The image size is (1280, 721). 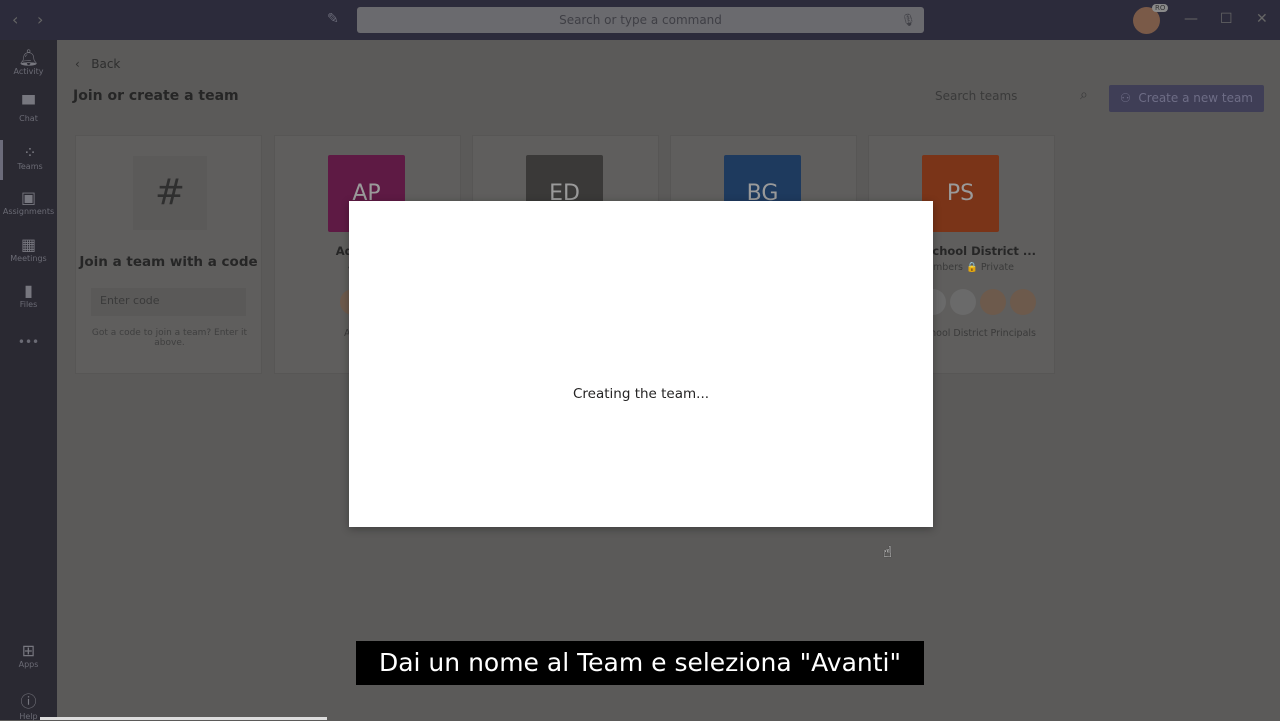 What do you see at coordinates (28, 701) in the screenshot?
I see `help-icon: ⓘ` at bounding box center [28, 701].